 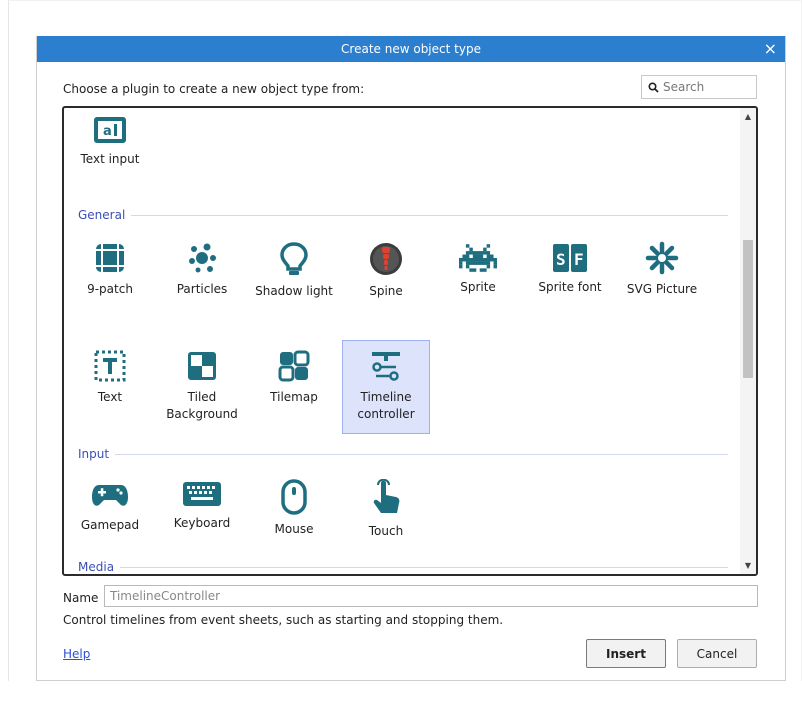 I want to click on tiled-background-icon, so click(x=202, y=366).